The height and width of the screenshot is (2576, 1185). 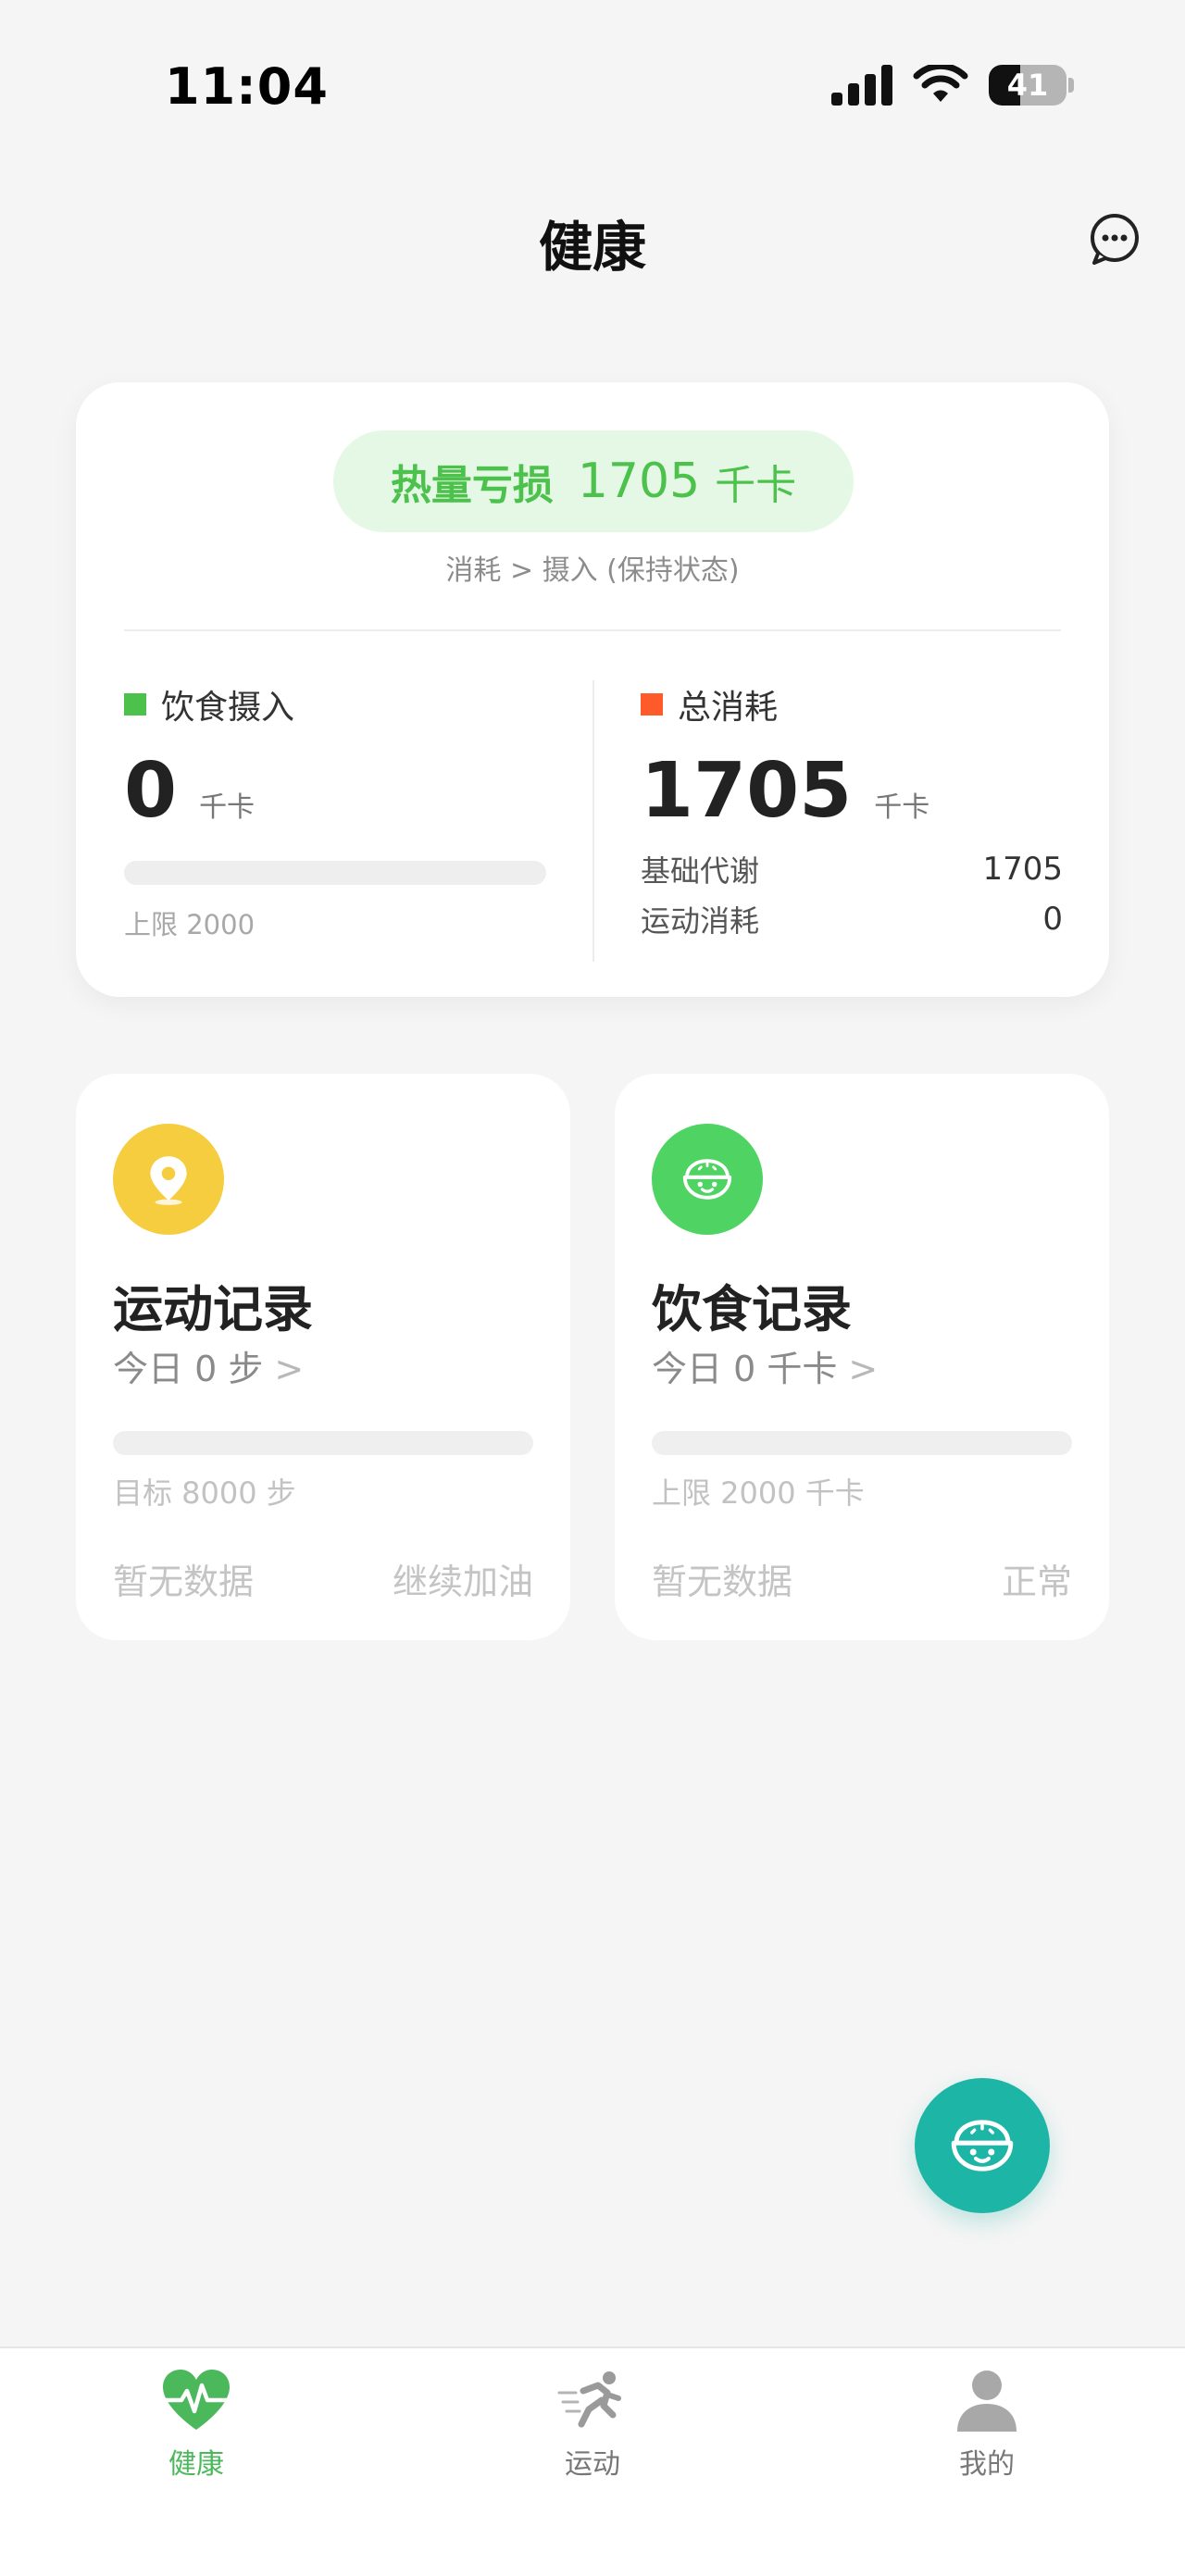 I want to click on status-time: 11:04, so click(x=247, y=86).